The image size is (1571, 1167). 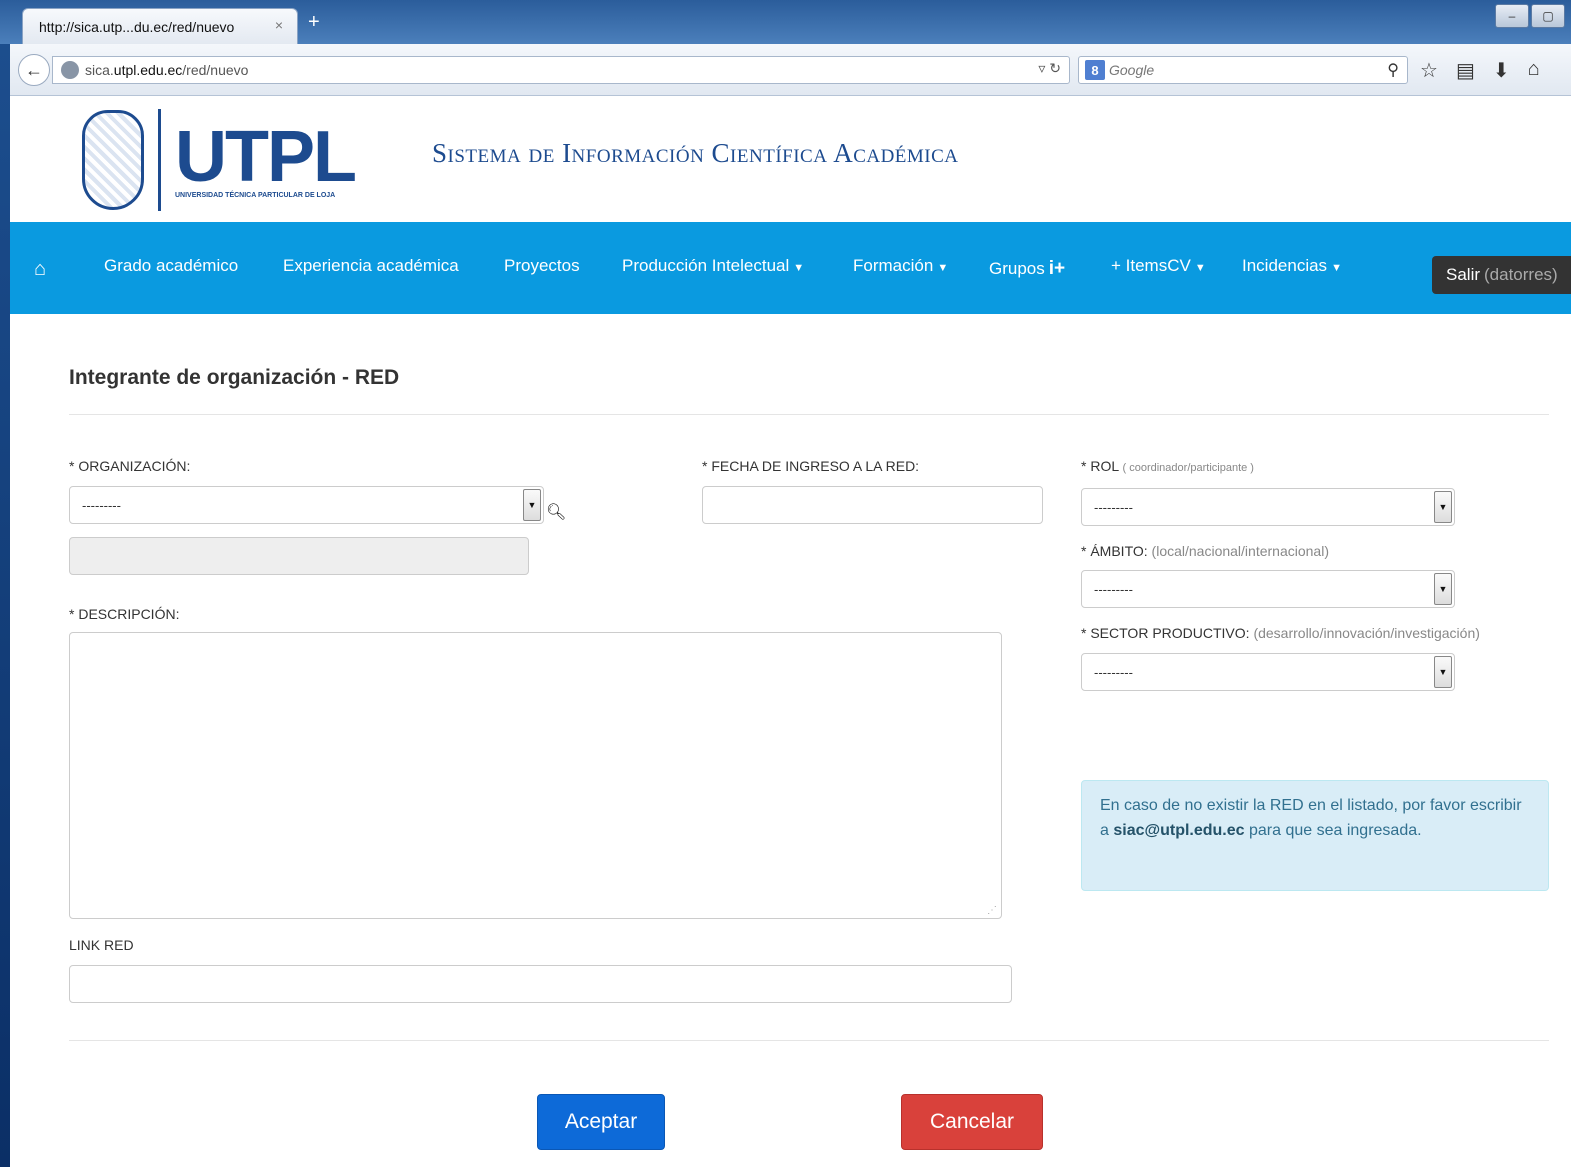 What do you see at coordinates (1243, 70) in the screenshot?
I see `search-bar: 8 Google ⚲` at bounding box center [1243, 70].